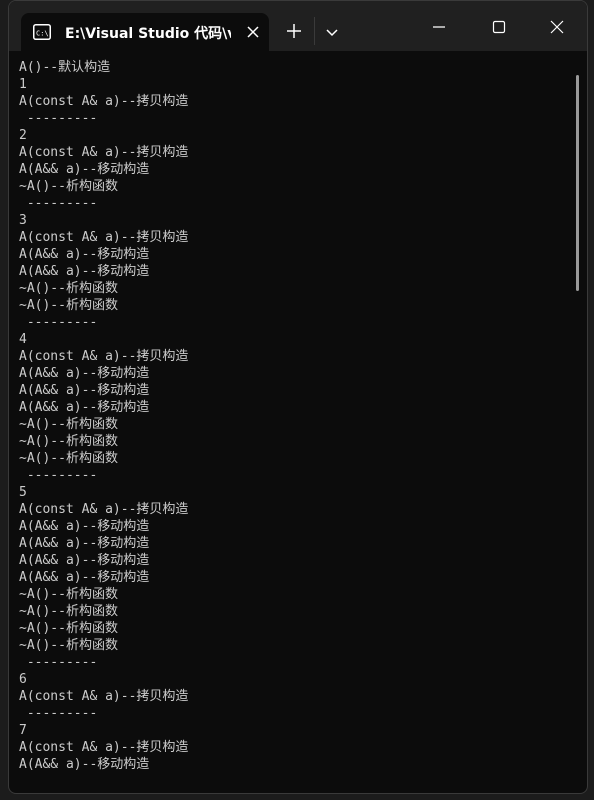 The image size is (594, 800). What do you see at coordinates (23, 135) in the screenshot?
I see `console-line: 2` at bounding box center [23, 135].